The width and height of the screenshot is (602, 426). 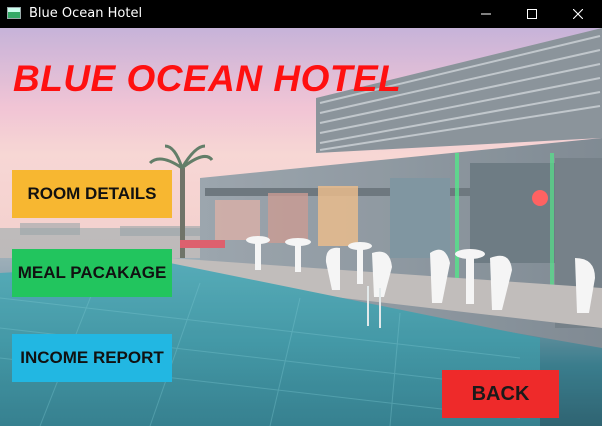 I want to click on minimize-icon, so click(x=486, y=14).